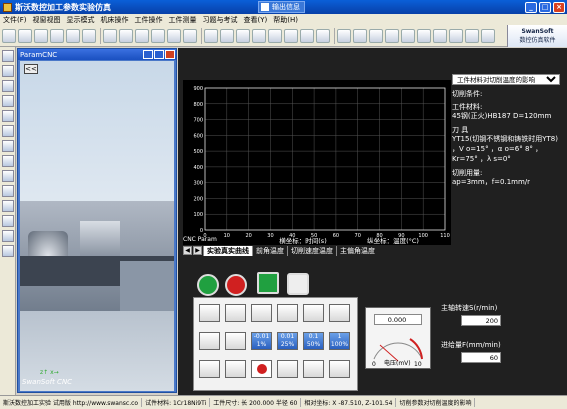 The width and height of the screenshot is (567, 409). Describe the element at coordinates (456, 35) in the screenshot. I see `toolbar-tool-27-icon` at that location.